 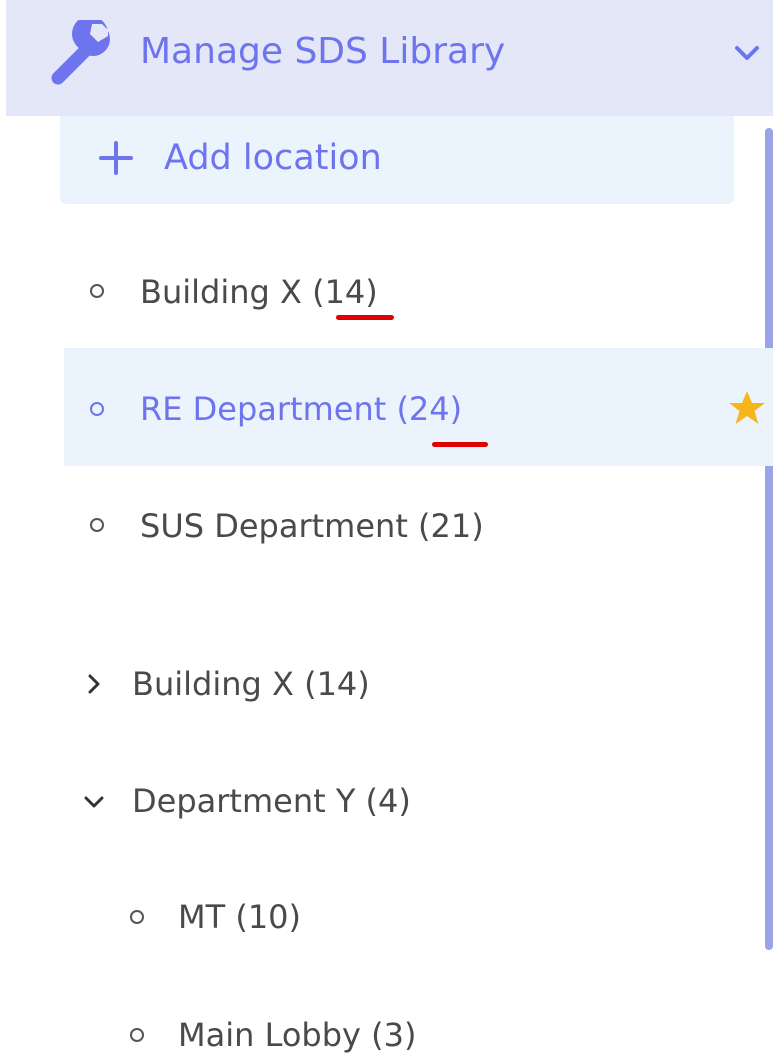 I want to click on location-count: (14), so click(x=345, y=292).